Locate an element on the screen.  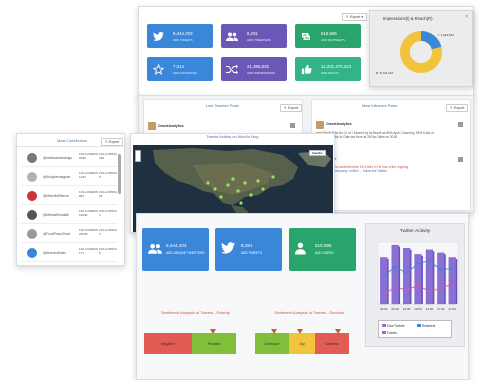
emotion-joy: Joy is located at coordinates (302, 343).